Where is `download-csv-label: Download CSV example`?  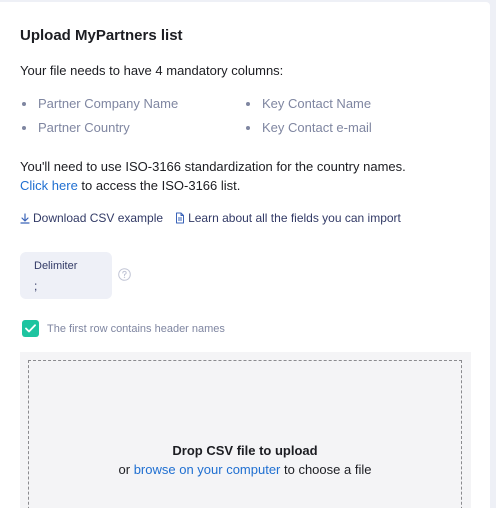
download-csv-label: Download CSV example is located at coordinates (98, 218).